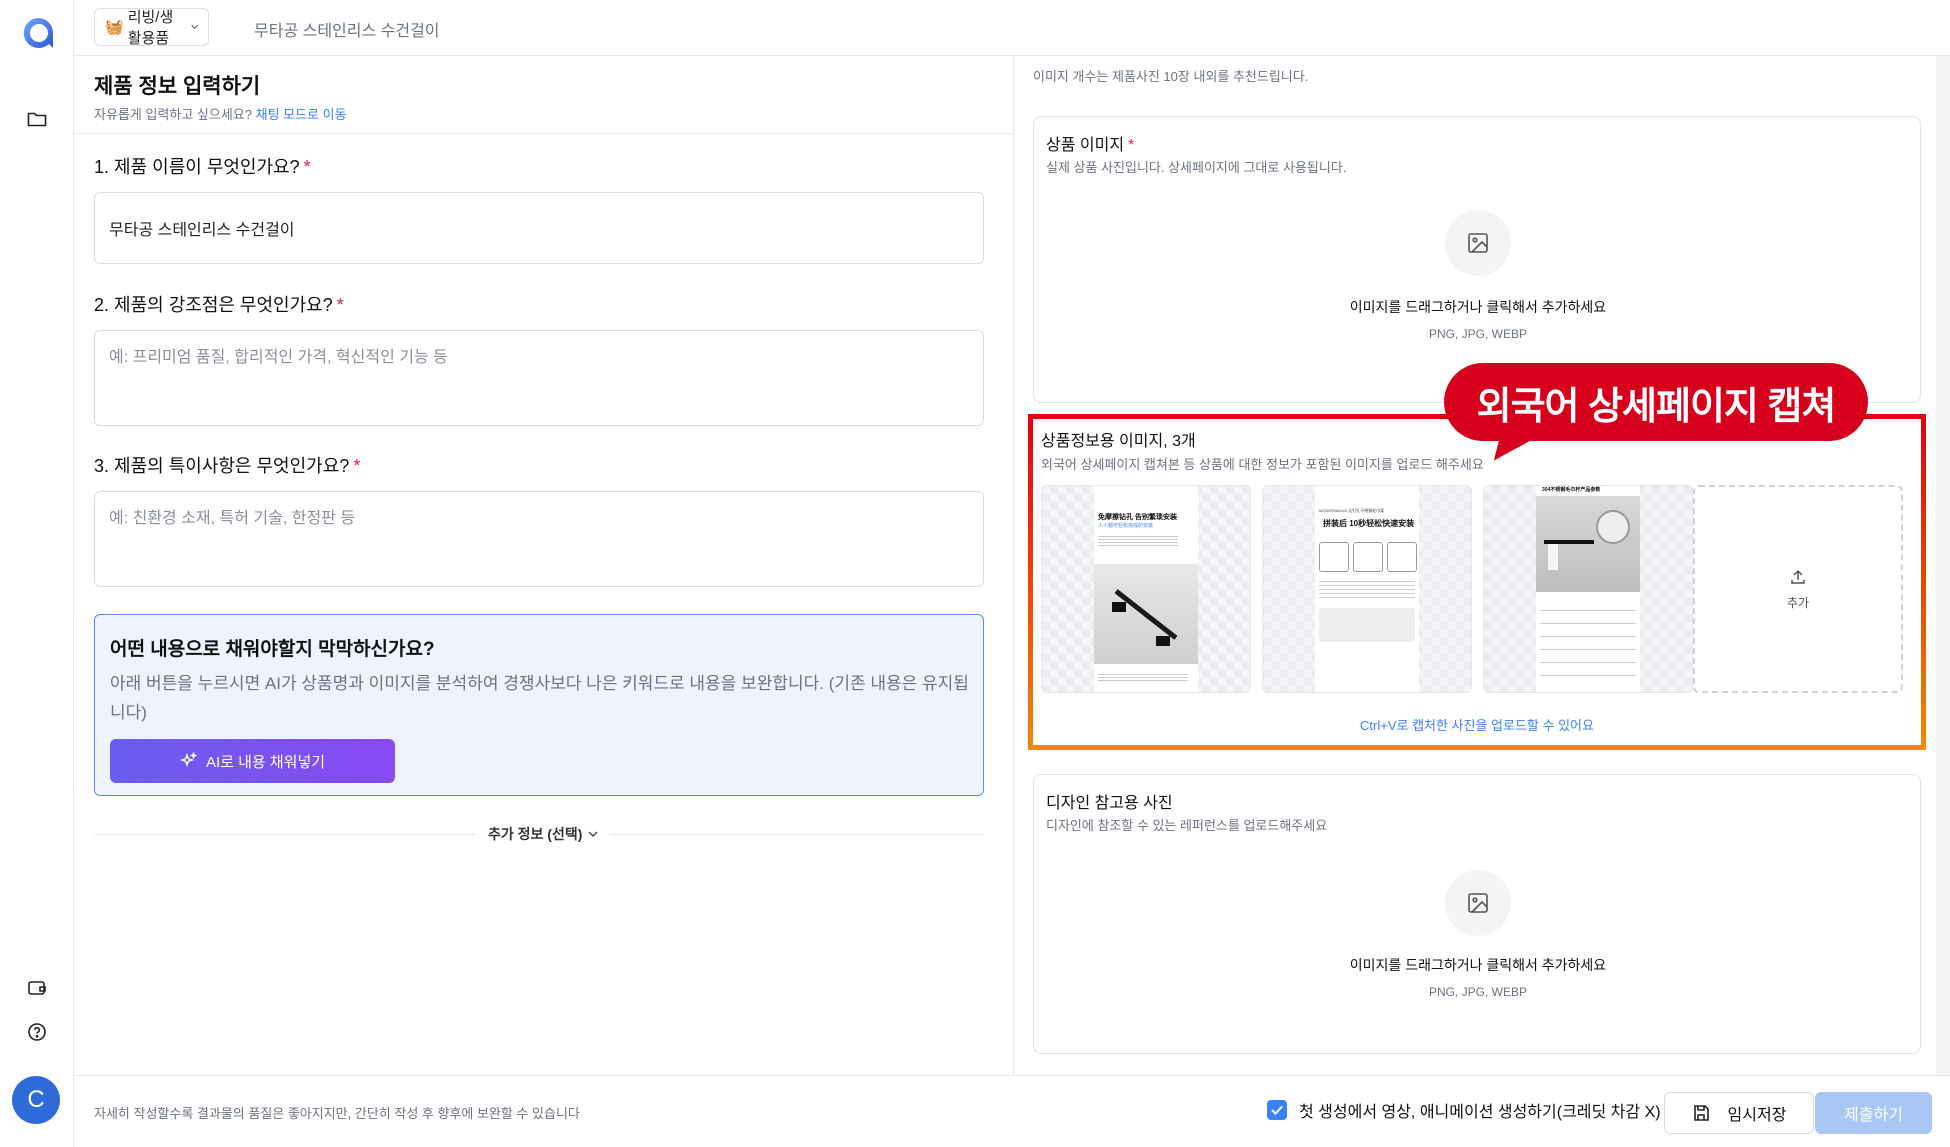 The image size is (1950, 1147). What do you see at coordinates (539, 228) in the screenshot?
I see `product-name-input` at bounding box center [539, 228].